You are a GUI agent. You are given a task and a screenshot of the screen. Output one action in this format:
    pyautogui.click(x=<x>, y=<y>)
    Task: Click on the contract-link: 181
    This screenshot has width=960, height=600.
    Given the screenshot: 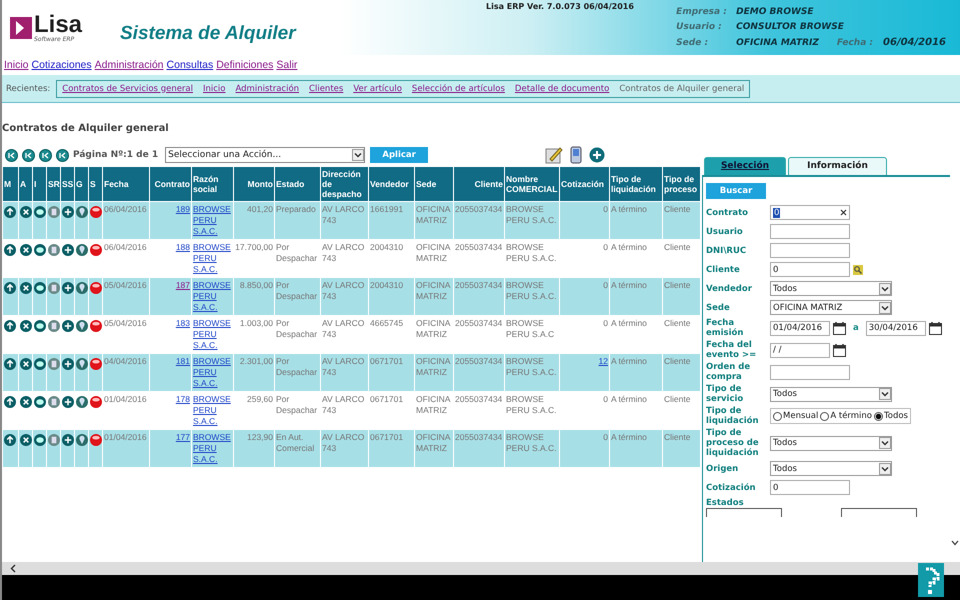 What is the action you would take?
    pyautogui.click(x=183, y=361)
    